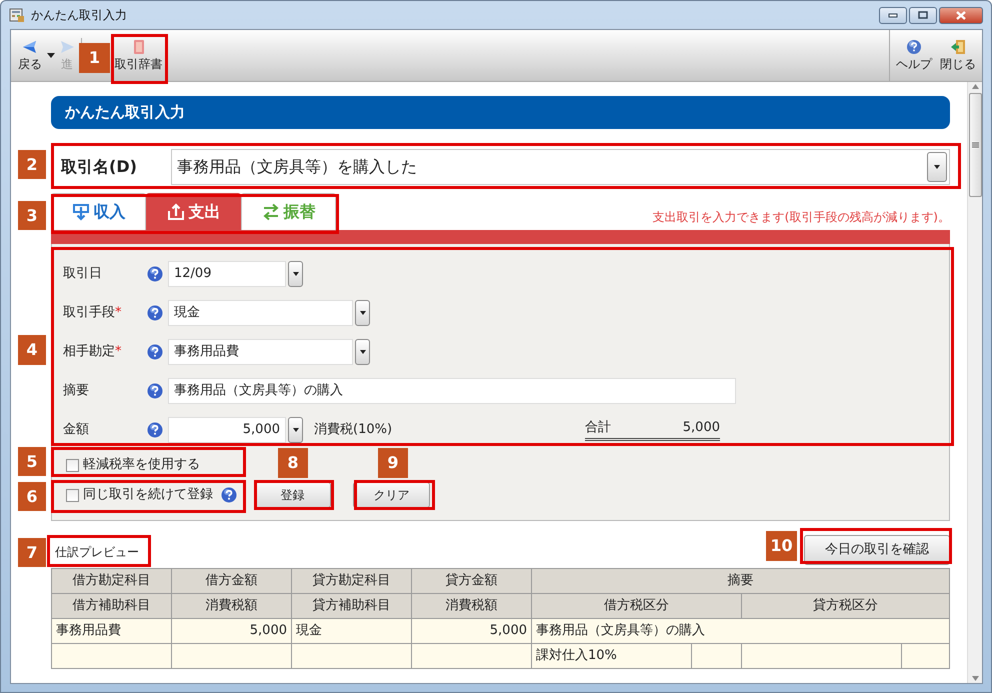  What do you see at coordinates (92, 351) in the screenshot?
I see `field-label: 相手勘定*` at bounding box center [92, 351].